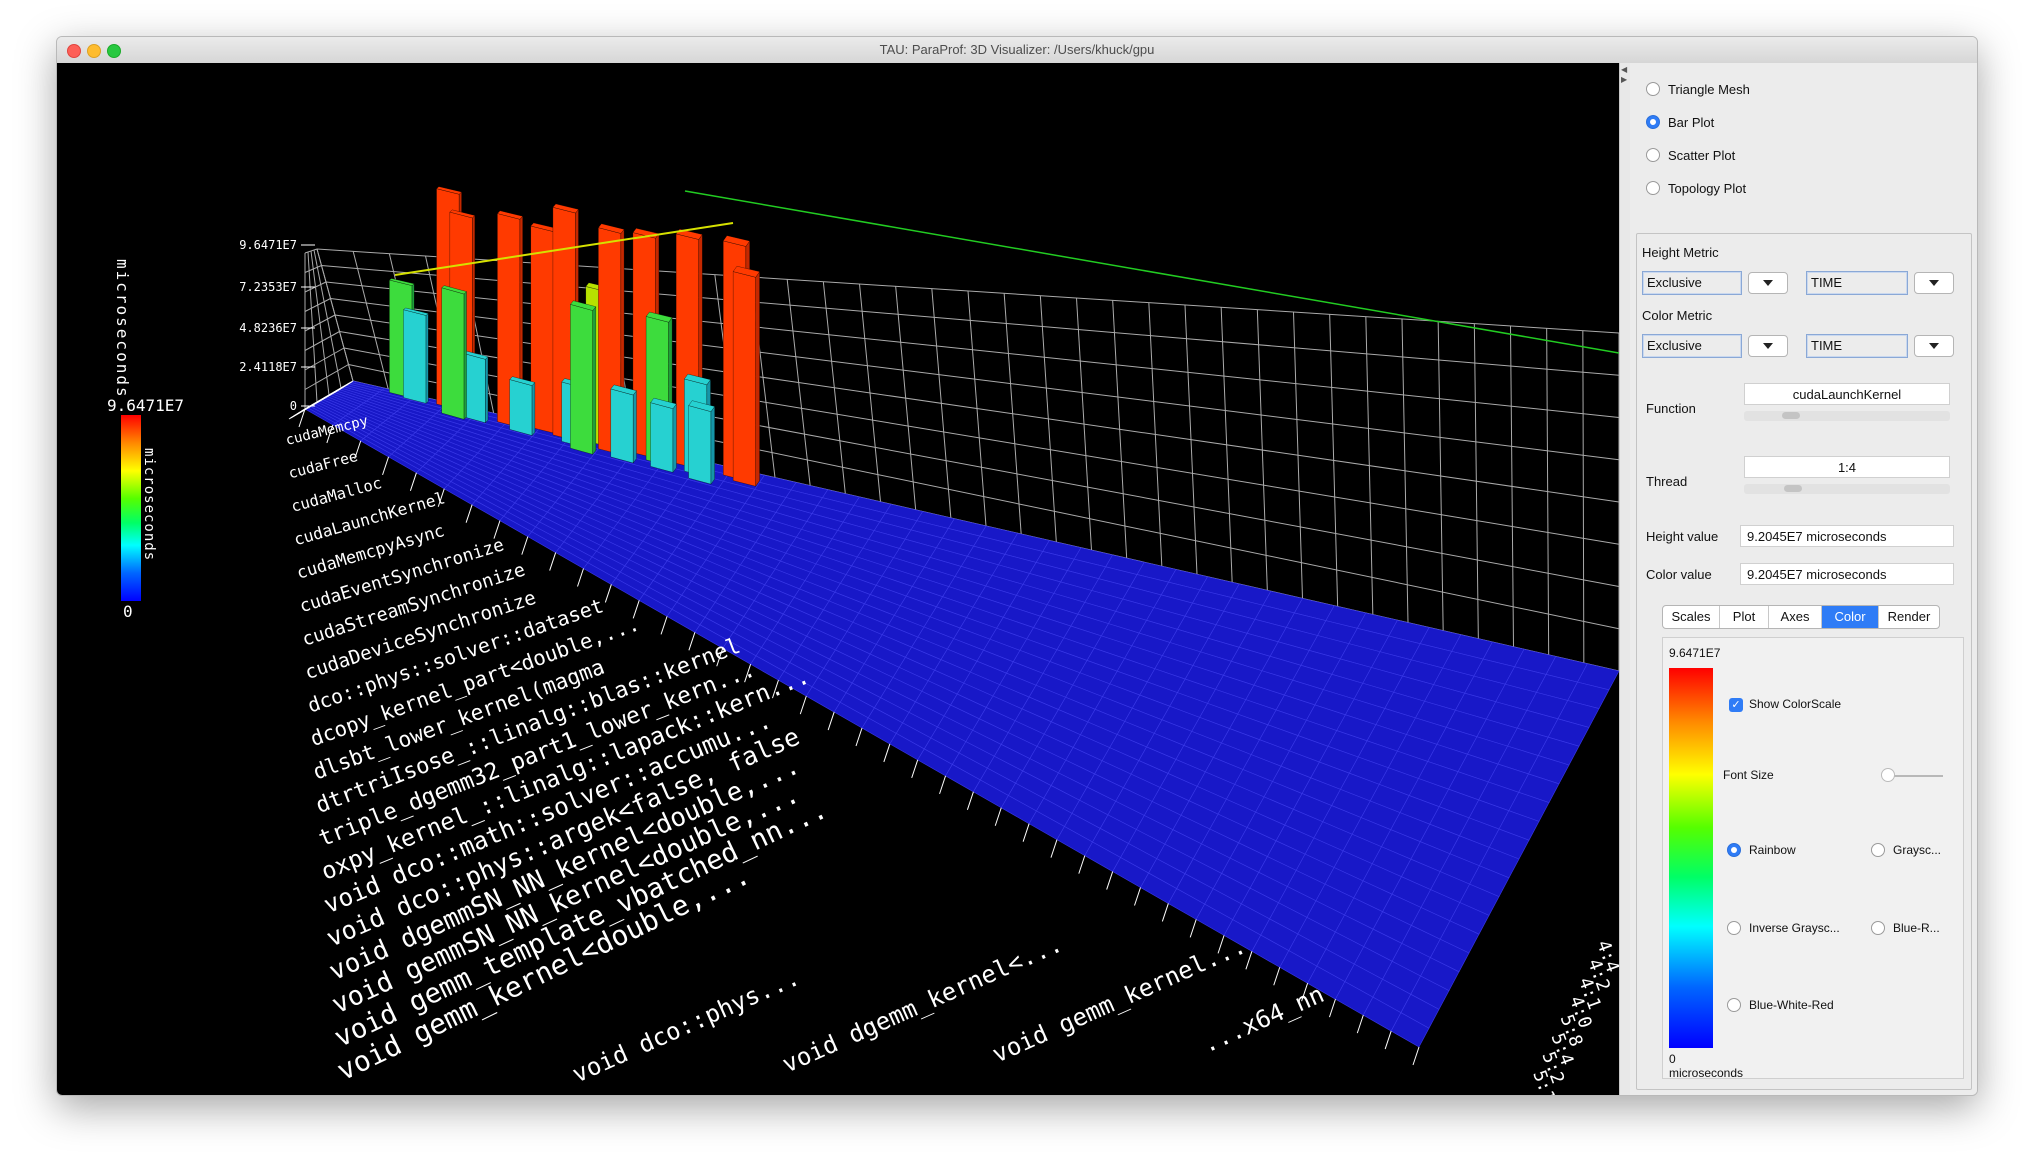 This screenshot has height=1169, width=2032. I want to click on thread-field: 1:4, so click(1847, 467).